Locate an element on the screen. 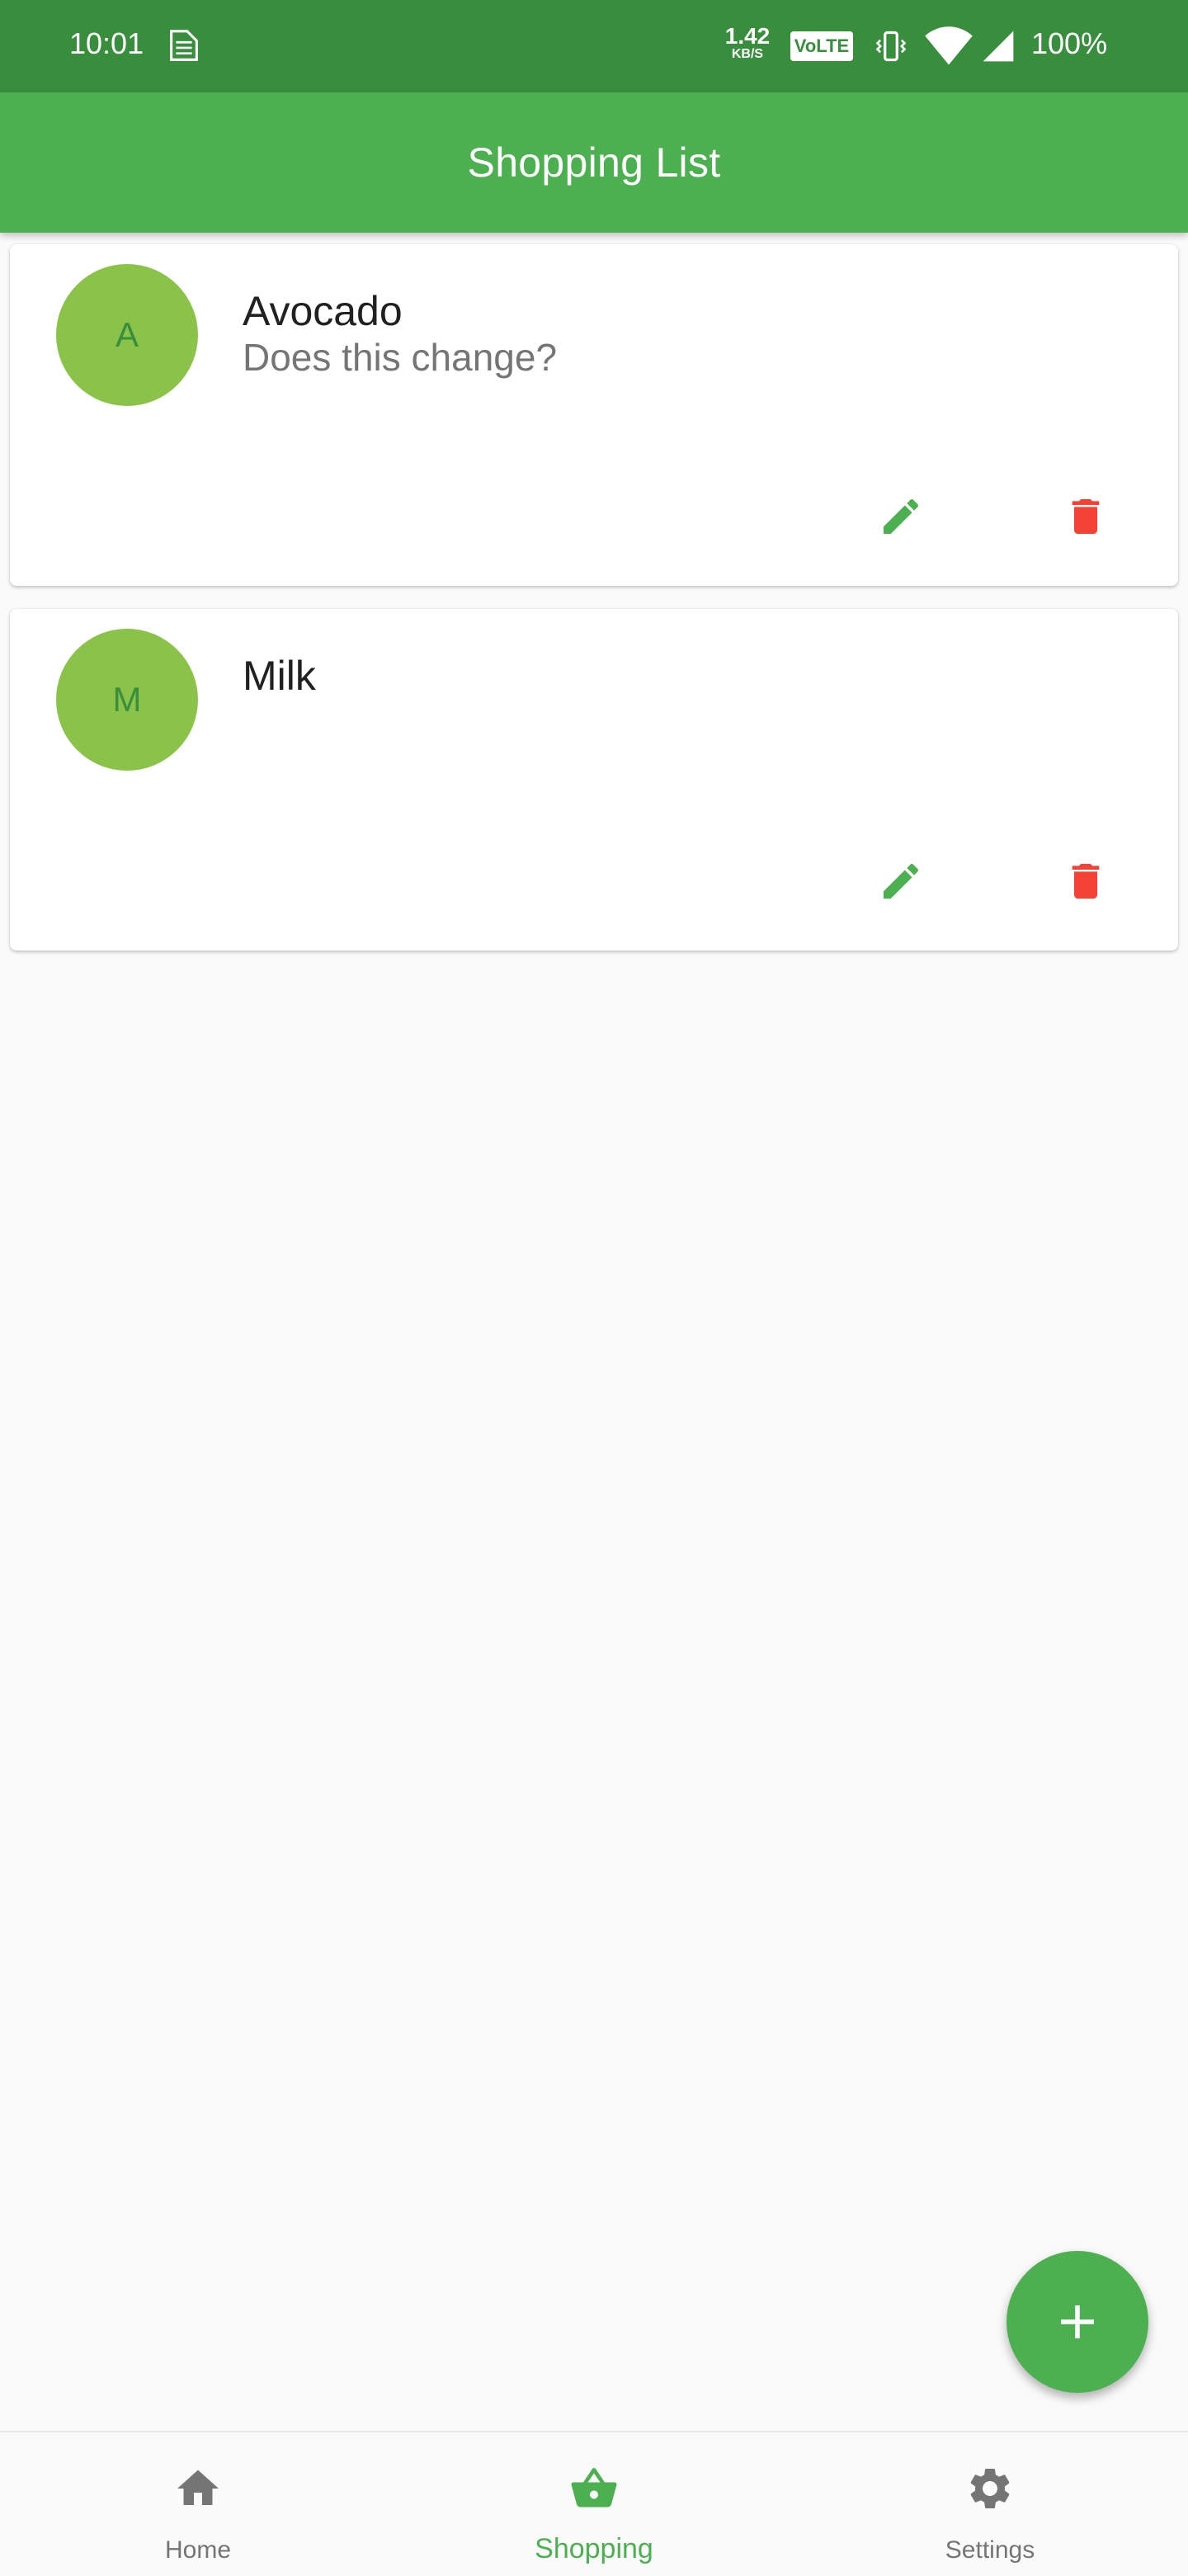 The height and width of the screenshot is (2576, 1188). nav-item-home: Home is located at coordinates (198, 2504).